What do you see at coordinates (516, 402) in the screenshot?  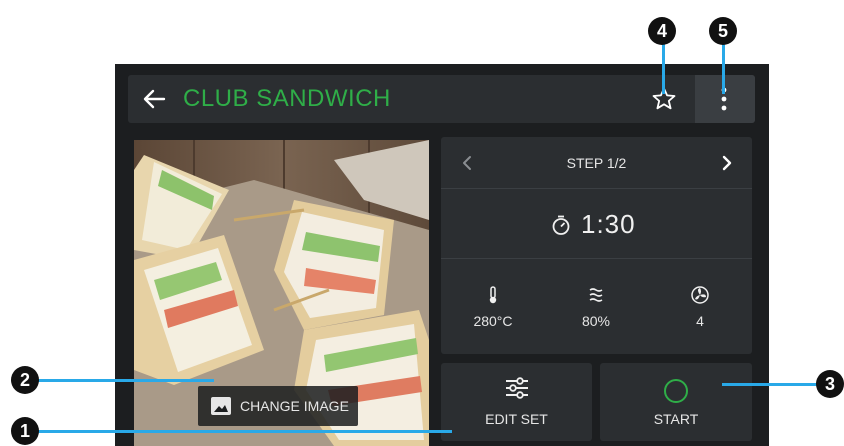 I see `edit-set-button: EDIT SET` at bounding box center [516, 402].